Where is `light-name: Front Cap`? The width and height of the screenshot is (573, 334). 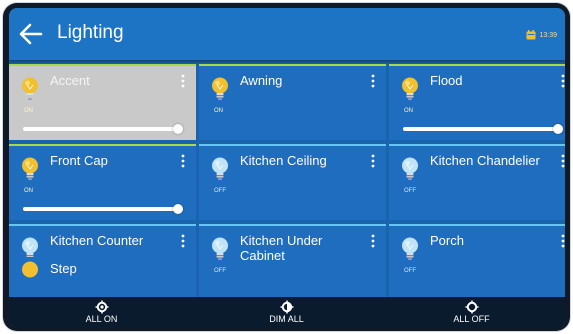 light-name: Front Cap is located at coordinates (79, 160).